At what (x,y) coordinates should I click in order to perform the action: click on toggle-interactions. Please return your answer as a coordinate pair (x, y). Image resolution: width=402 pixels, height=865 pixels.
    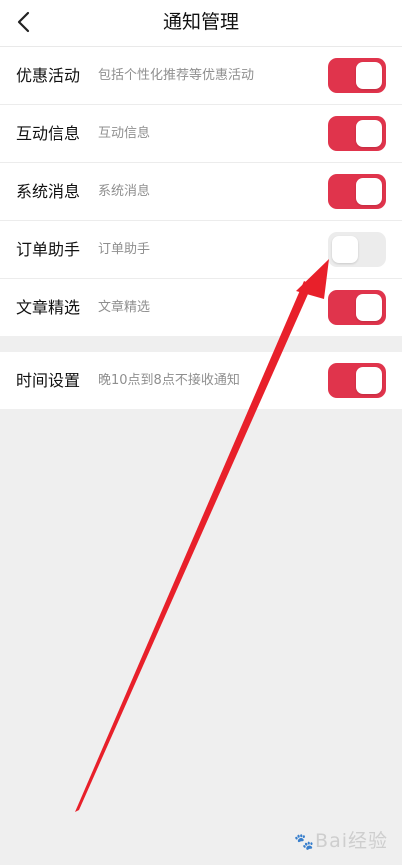
    Looking at the image, I should click on (357, 133).